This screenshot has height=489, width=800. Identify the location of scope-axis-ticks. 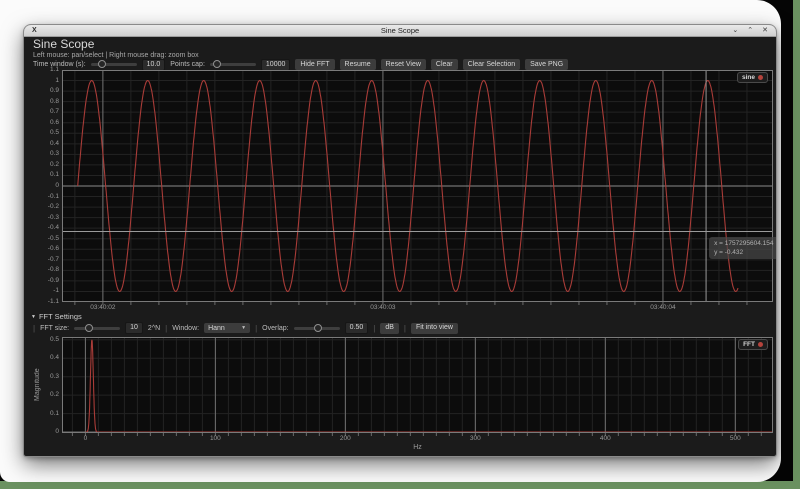
(411, 303).